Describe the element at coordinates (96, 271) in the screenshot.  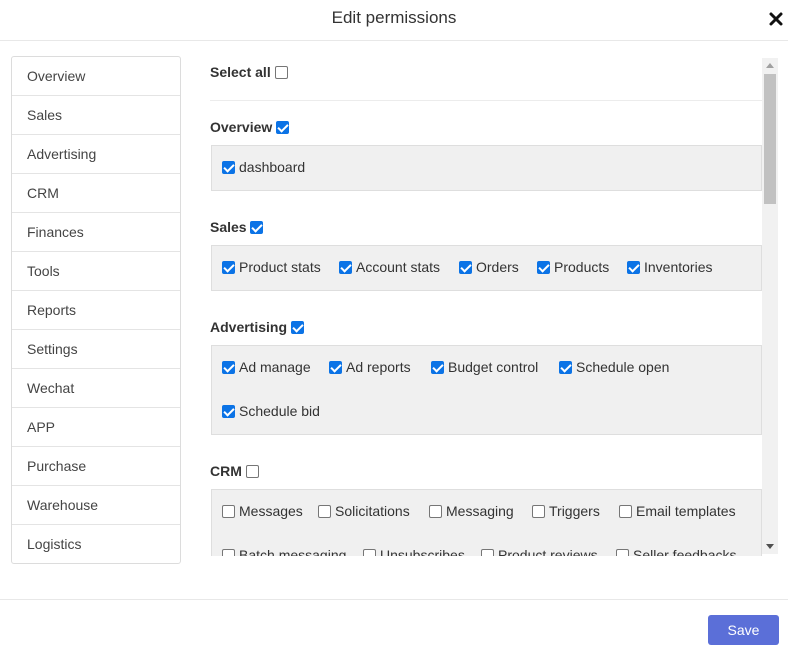
I see `sidebar-item-tools: Tools` at that location.